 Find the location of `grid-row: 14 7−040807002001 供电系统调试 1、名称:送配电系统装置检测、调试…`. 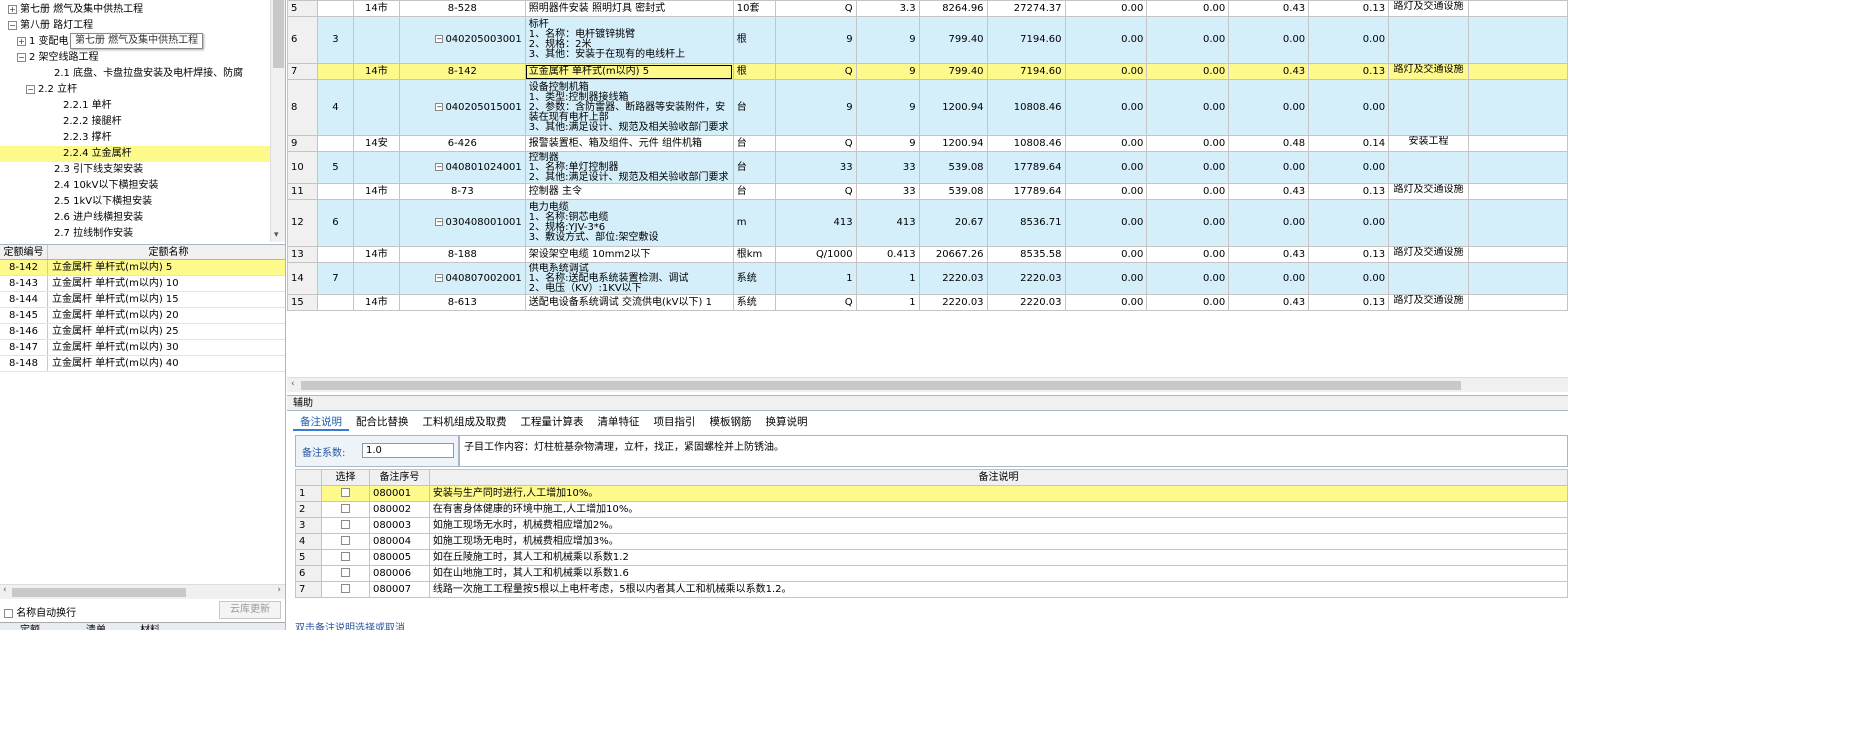

grid-row: 14 7−040807002001 供电系统调试 1、名称:送配电系统装置检测、调试… is located at coordinates (927, 278).